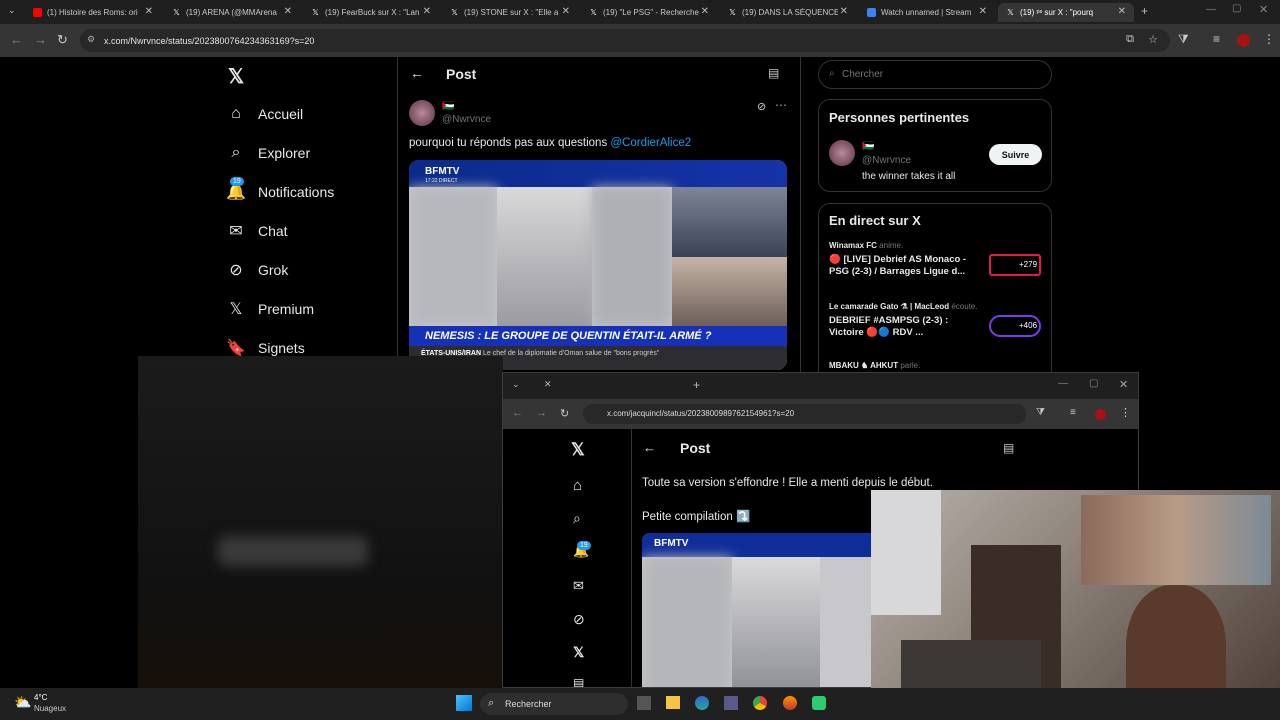 The height and width of the screenshot is (720, 1280). What do you see at coordinates (819, 703) in the screenshot?
I see `obs-app-icon` at bounding box center [819, 703].